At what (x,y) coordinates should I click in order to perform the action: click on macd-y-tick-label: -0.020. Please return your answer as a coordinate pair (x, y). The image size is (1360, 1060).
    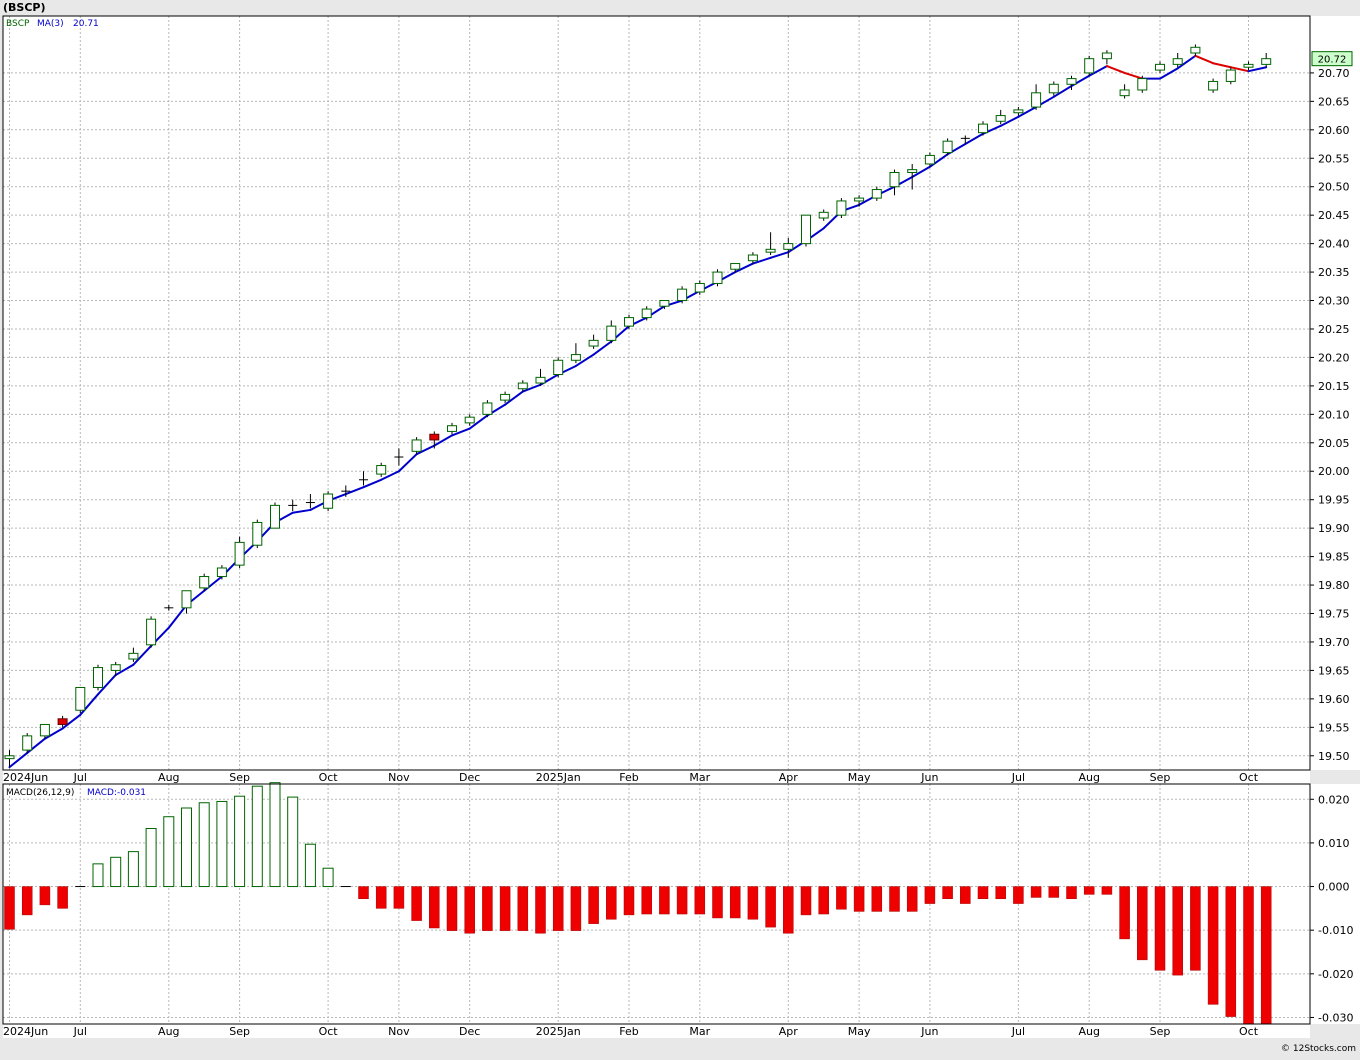
    Looking at the image, I should click on (1335, 974).